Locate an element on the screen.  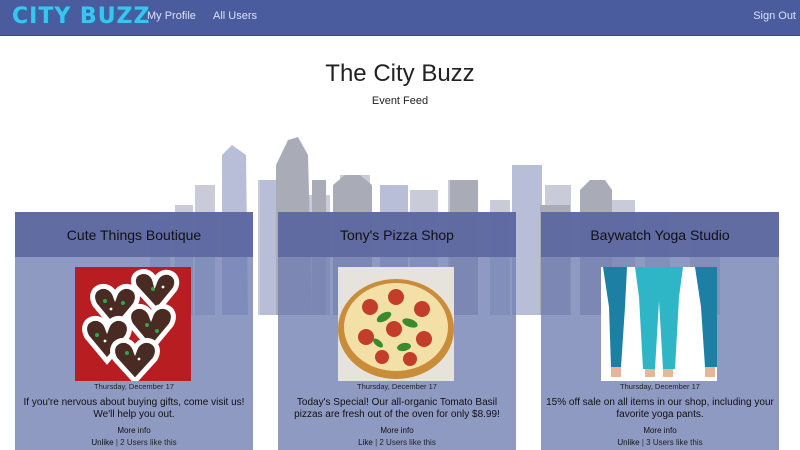
page-title: The City Buzz is located at coordinates (400, 73).